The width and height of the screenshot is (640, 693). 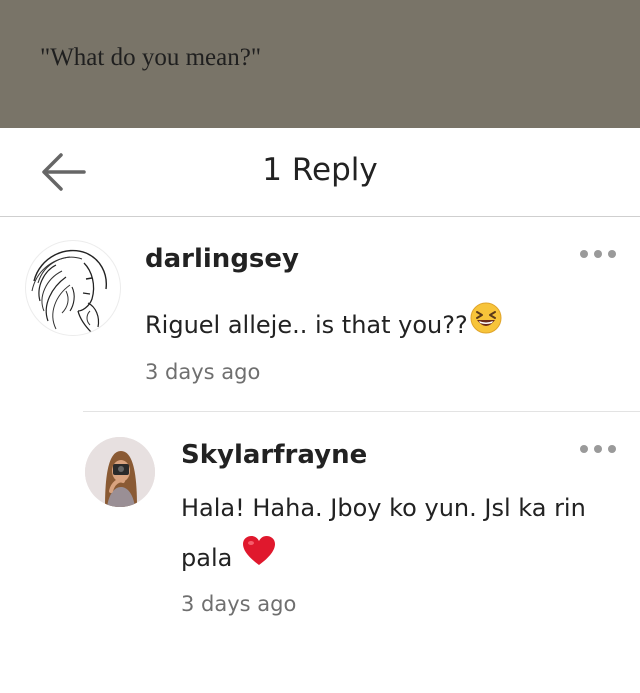 I want to click on reply-text: Hala! Haha. Jboy ko yun. Jsl ka rin pala, so click(x=401, y=533).